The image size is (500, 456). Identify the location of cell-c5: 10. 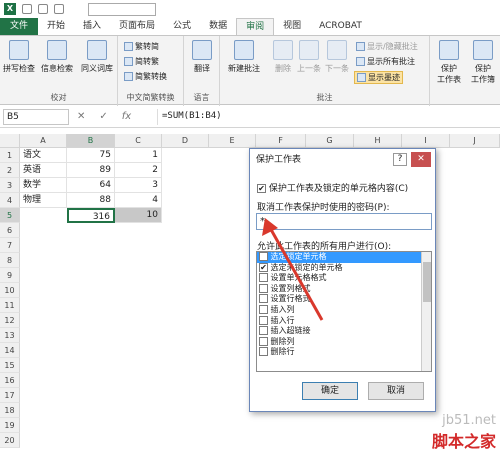
(138, 215).